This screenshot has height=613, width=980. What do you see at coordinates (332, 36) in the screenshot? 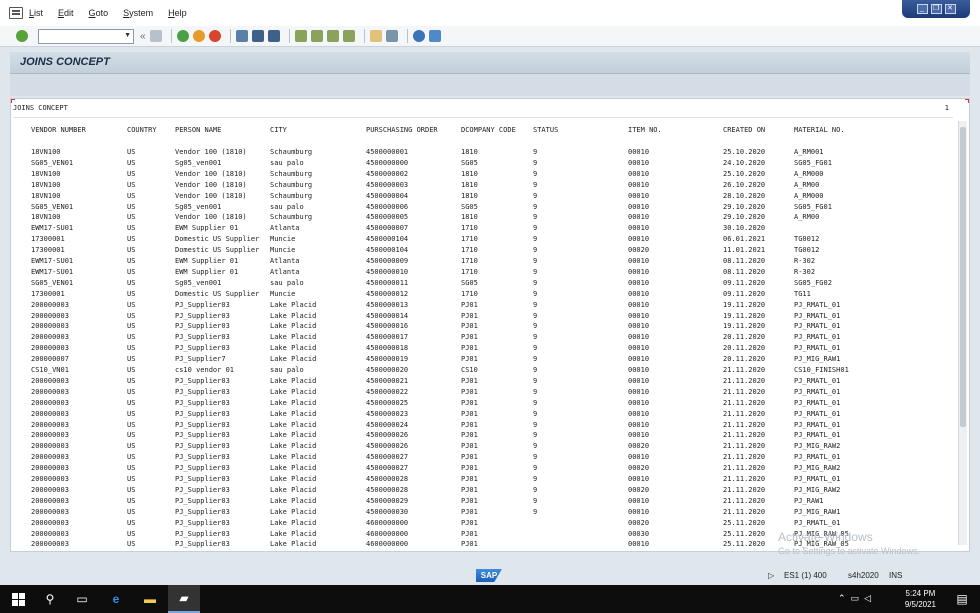
I see `next-page-icon` at bounding box center [332, 36].